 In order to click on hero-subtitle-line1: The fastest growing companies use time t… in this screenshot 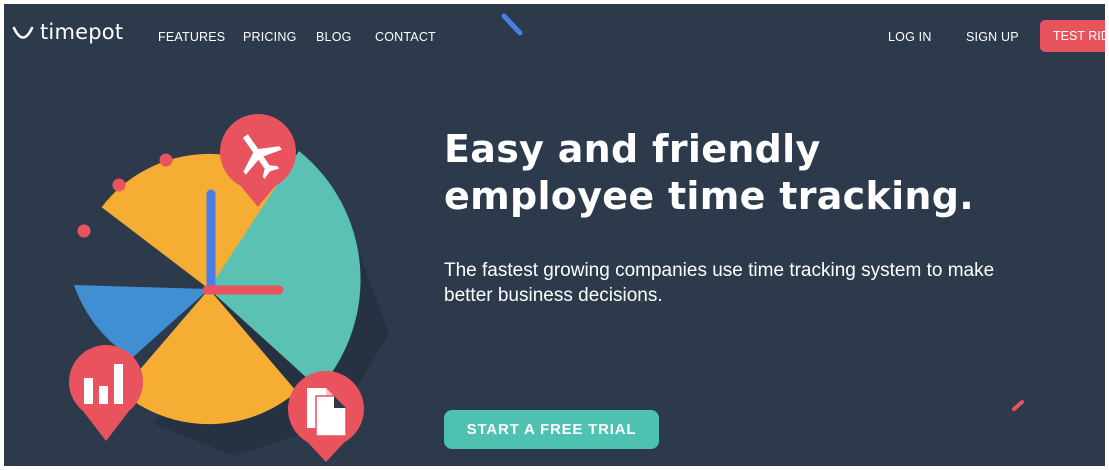, I will do `click(719, 270)`.